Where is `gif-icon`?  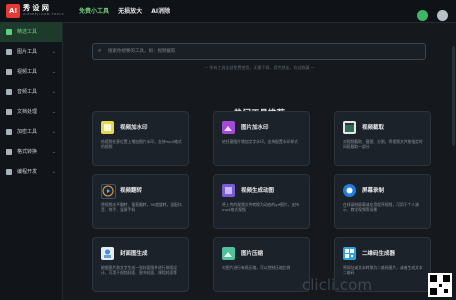
gif-icon is located at coordinates (228, 190).